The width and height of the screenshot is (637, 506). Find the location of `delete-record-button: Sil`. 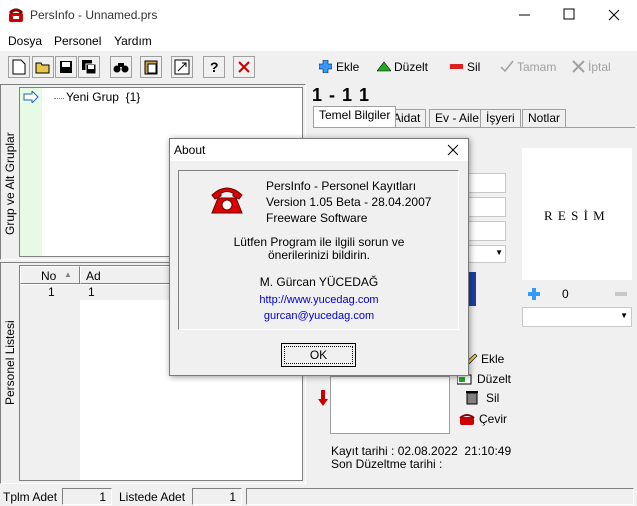

delete-record-button: Sil is located at coordinates (470, 67).